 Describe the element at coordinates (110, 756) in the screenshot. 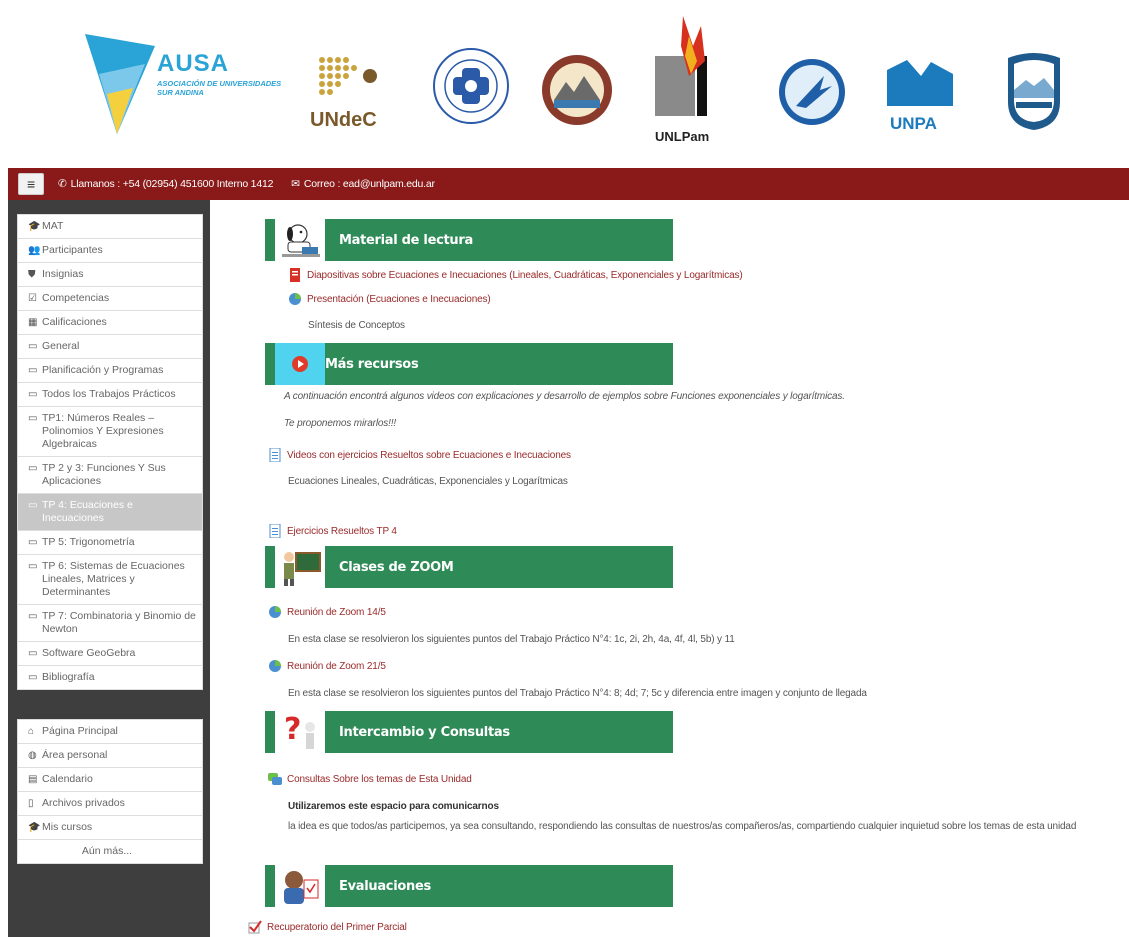

I see `nav-item-dashboard: ◍ Área personal` at that location.